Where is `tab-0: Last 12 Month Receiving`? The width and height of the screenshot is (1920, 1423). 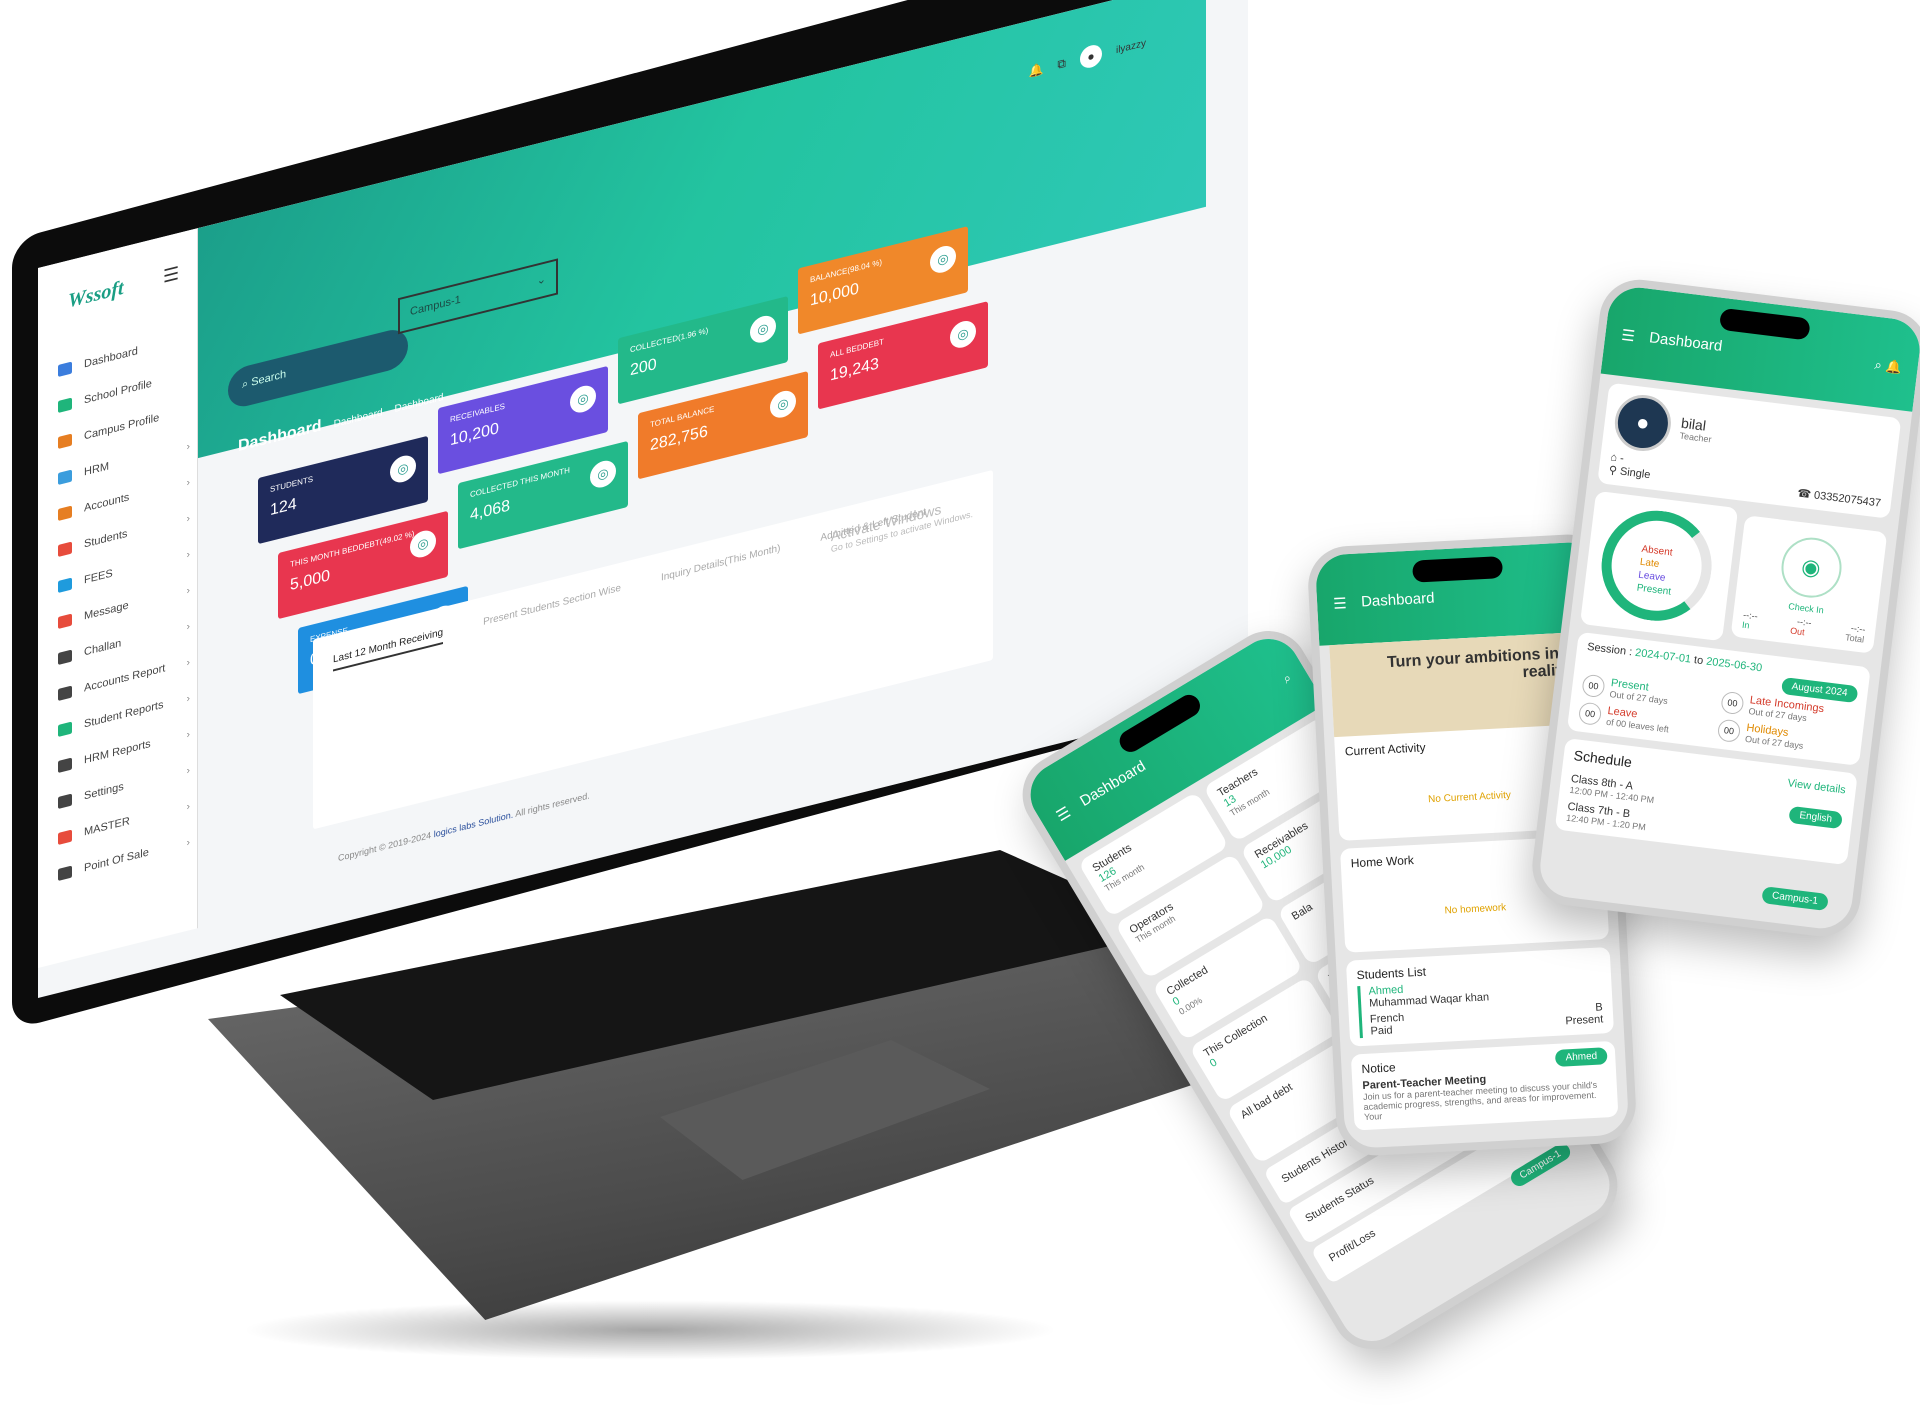 tab-0: Last 12 Month Receiving is located at coordinates (388, 649).